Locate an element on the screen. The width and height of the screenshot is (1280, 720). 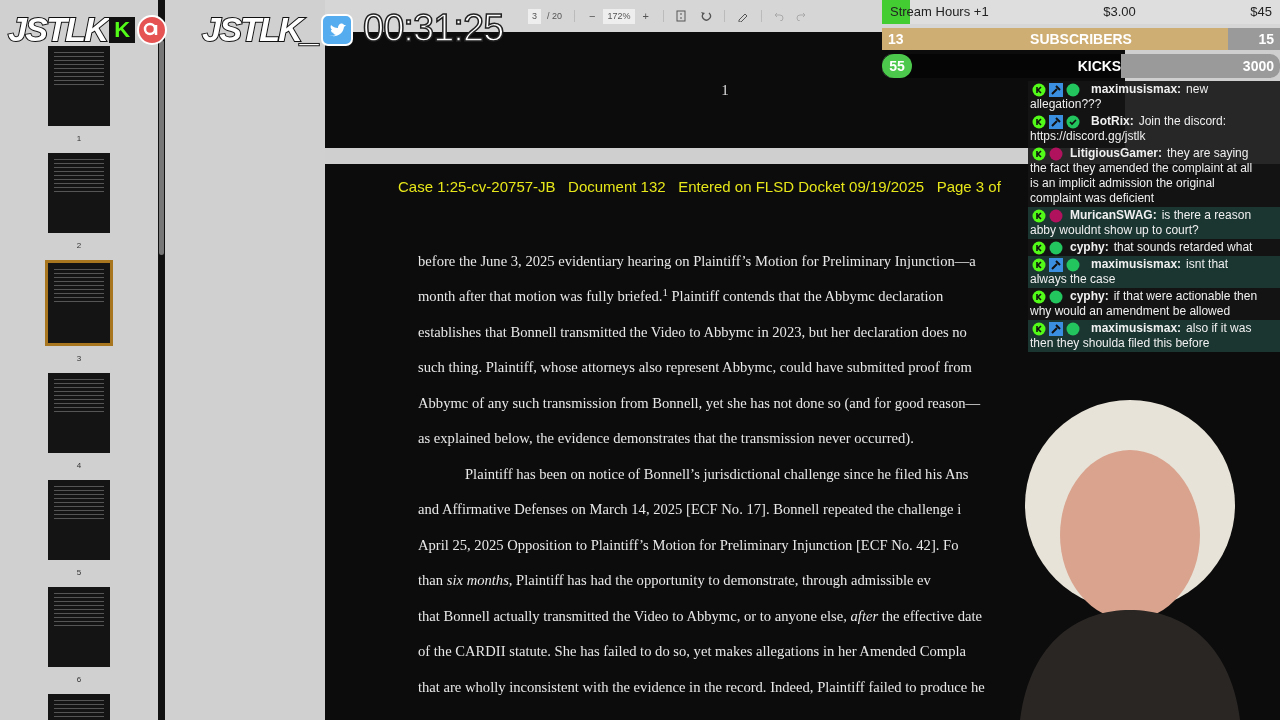
chat-message-text: if that were actionable then is located at coordinates (1185, 296).